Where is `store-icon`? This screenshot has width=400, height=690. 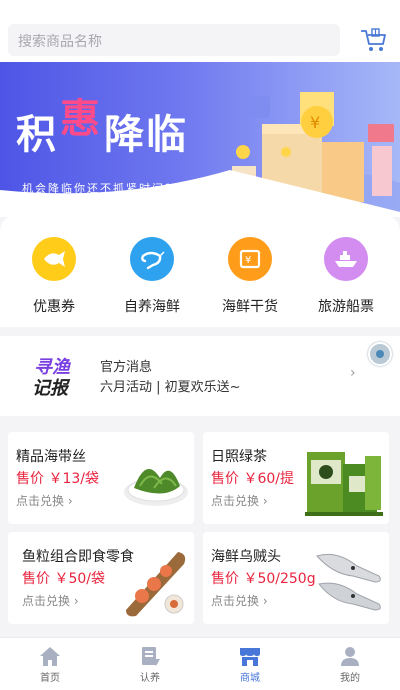
store-icon is located at coordinates (250, 657).